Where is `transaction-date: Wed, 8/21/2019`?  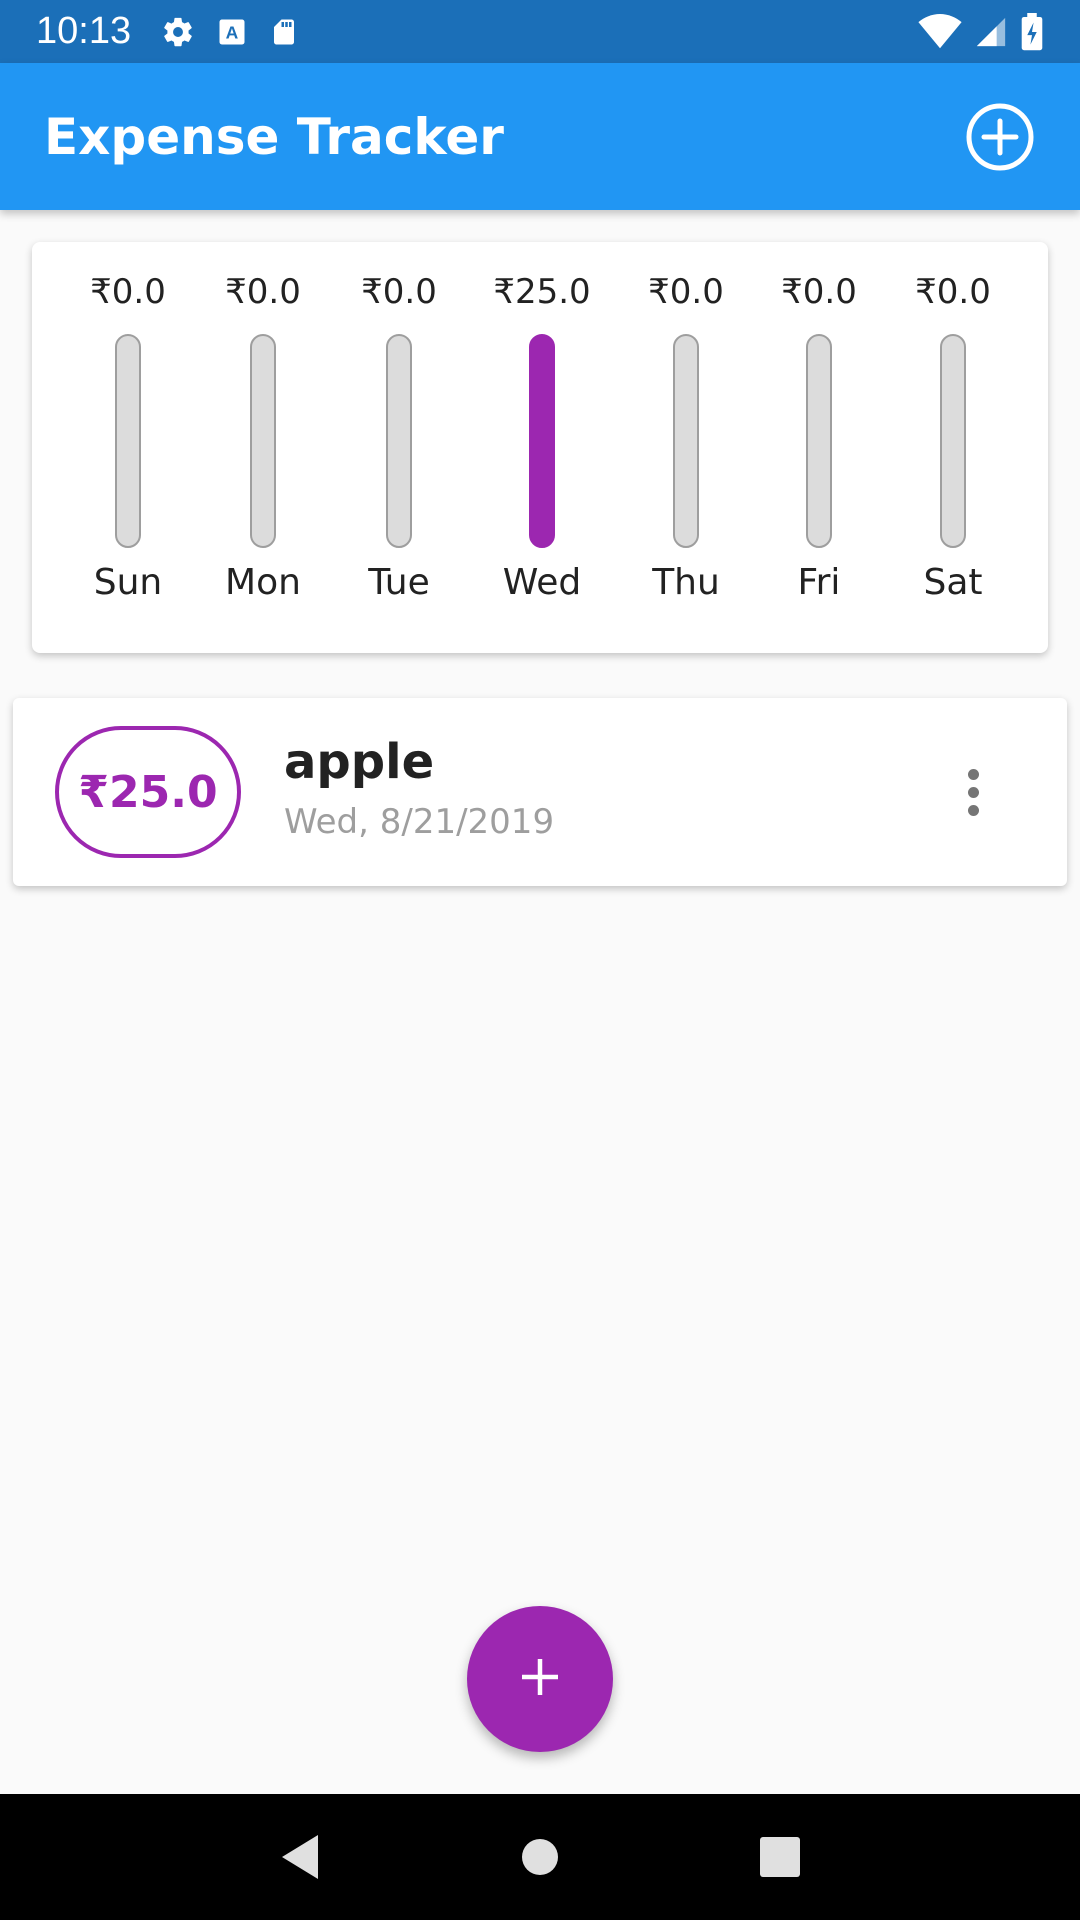
transaction-date: Wed, 8/21/2019 is located at coordinates (419, 822).